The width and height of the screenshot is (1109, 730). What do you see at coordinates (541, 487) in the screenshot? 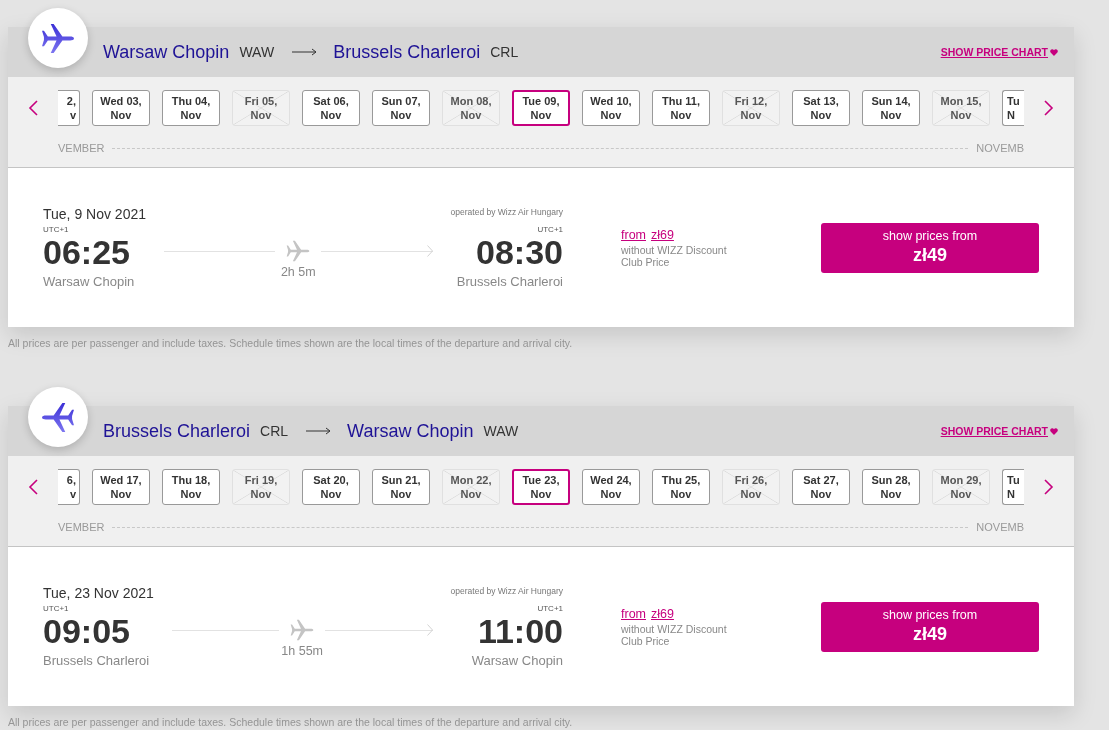
I see `date-button: Tue 23, Nov` at bounding box center [541, 487].